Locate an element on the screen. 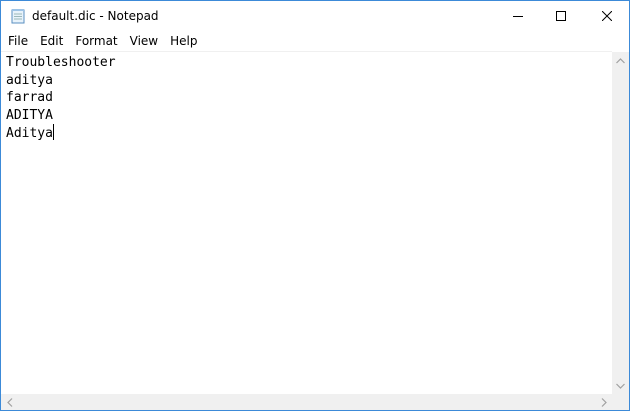 This screenshot has height=411, width=630. text-line-content: Aditya is located at coordinates (29, 133).